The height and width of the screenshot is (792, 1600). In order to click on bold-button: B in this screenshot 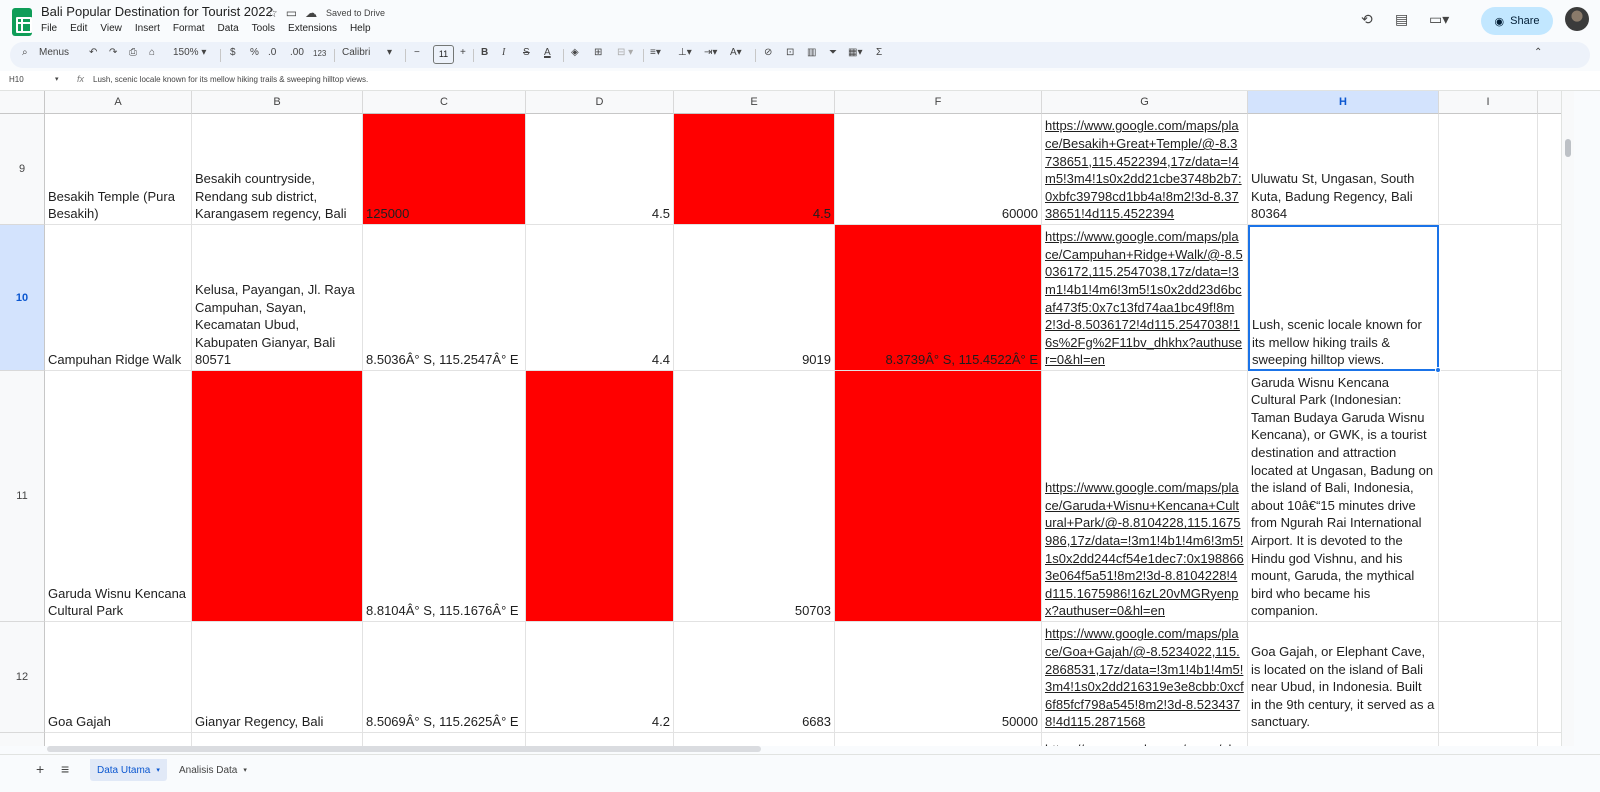, I will do `click(484, 52)`.